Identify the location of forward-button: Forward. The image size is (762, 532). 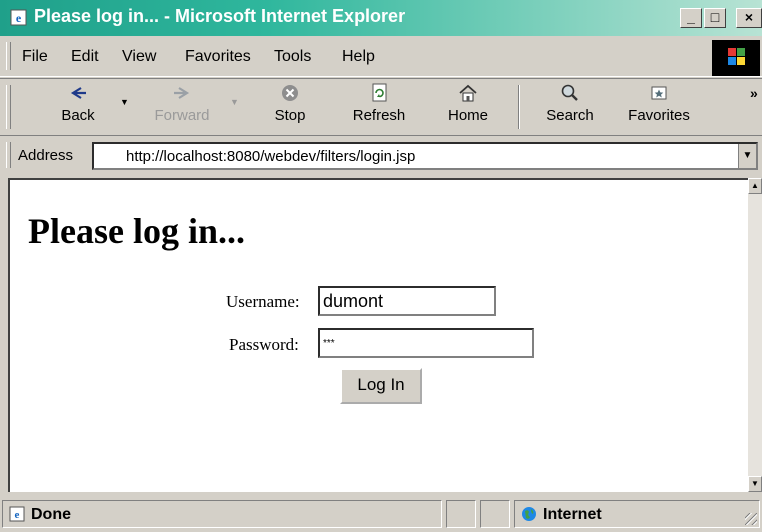
(182, 108).